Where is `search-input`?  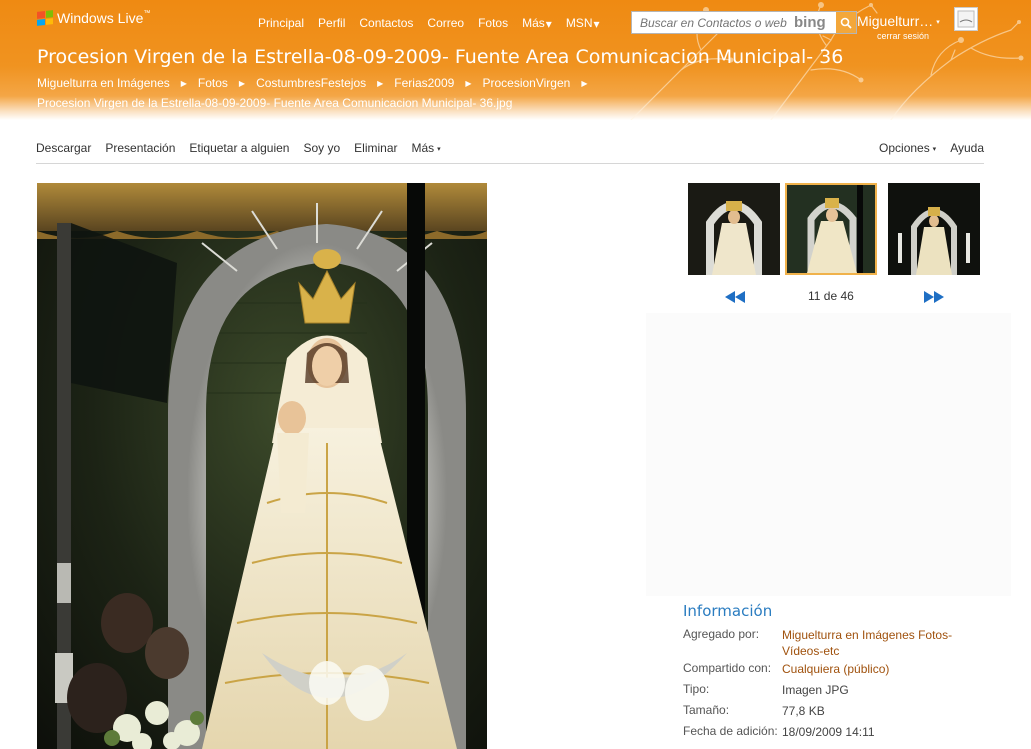 search-input is located at coordinates (715, 22).